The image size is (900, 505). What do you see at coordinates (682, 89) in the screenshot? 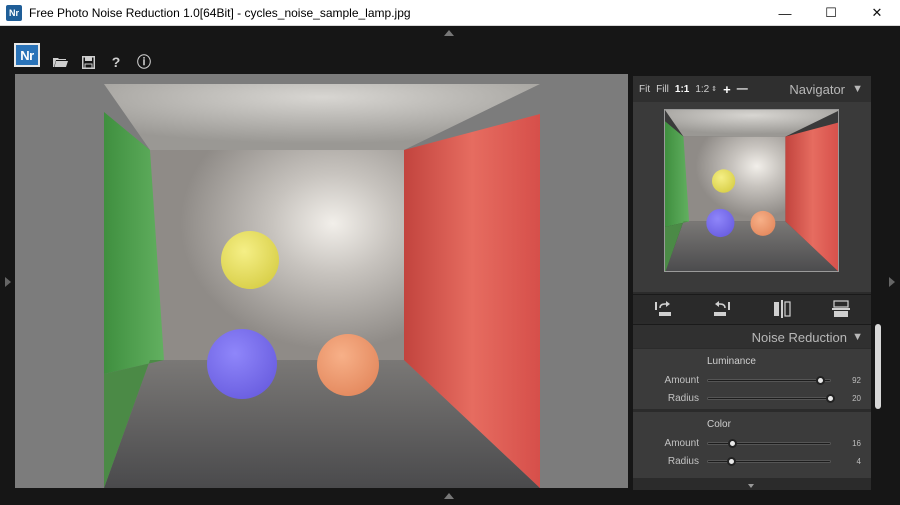
I see `zoom-1to1-button: 1:1` at bounding box center [682, 89].